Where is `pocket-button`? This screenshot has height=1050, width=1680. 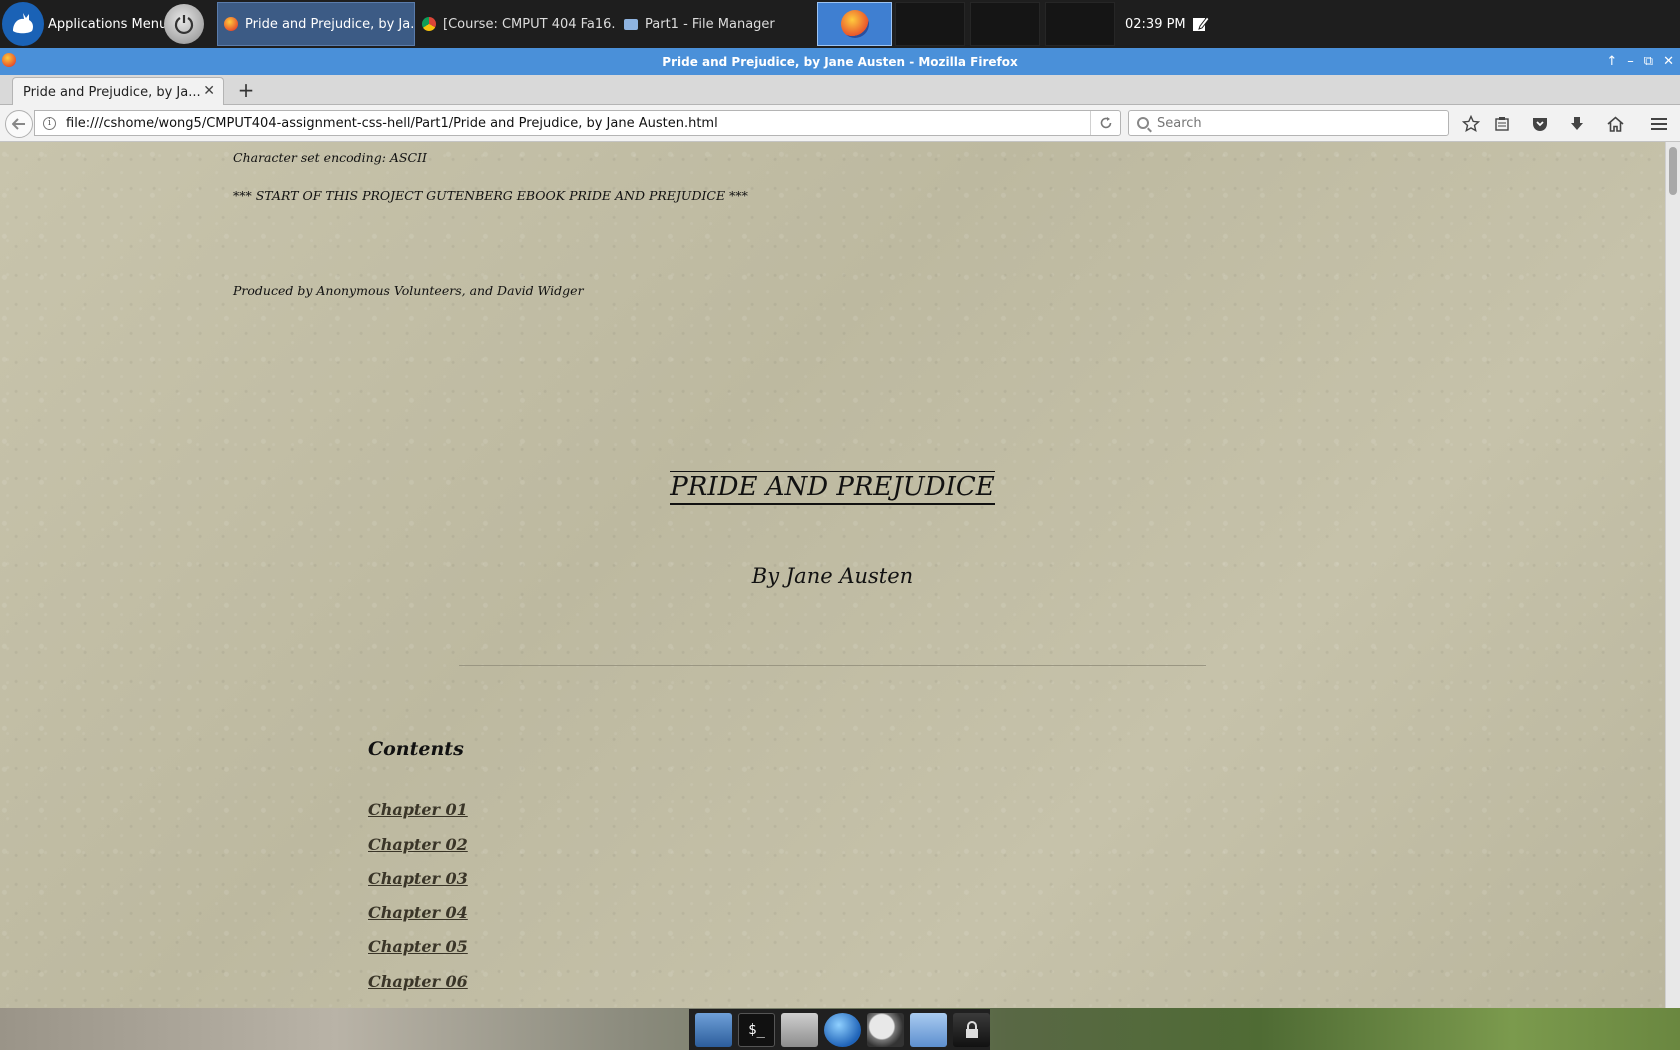
pocket-button is located at coordinates (1540, 124).